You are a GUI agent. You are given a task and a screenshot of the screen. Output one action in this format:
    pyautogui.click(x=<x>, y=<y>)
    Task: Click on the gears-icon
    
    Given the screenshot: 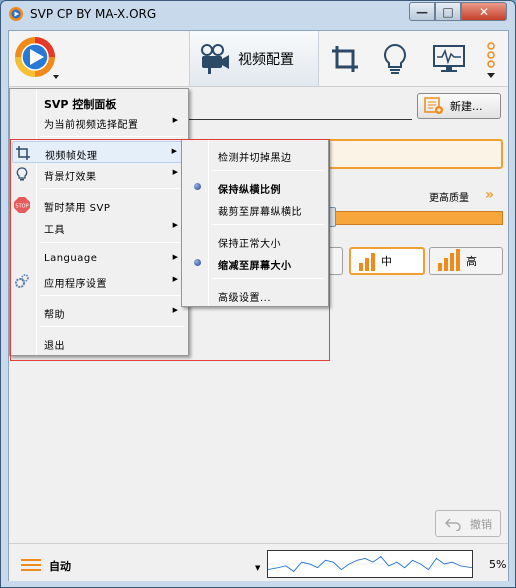 What is the action you would take?
    pyautogui.click(x=22, y=281)
    